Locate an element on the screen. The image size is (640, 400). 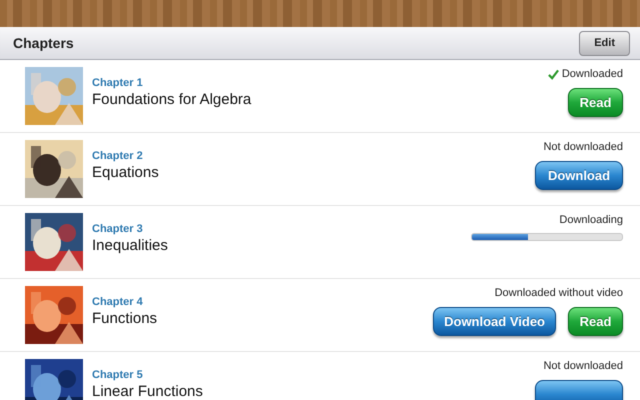
chapter-number: Chapter 3 is located at coordinates (117, 229).